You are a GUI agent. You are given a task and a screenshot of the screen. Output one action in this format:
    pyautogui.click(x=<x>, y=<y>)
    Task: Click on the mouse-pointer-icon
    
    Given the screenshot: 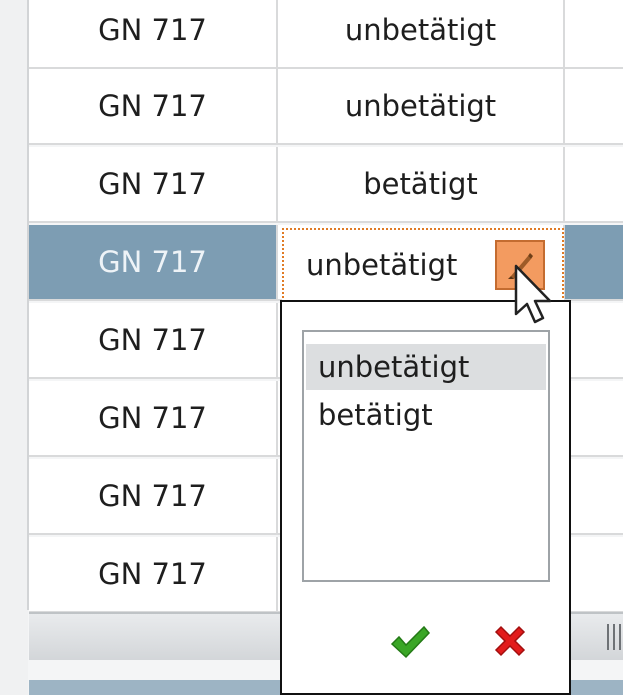 What is the action you would take?
    pyautogui.click(x=533, y=294)
    